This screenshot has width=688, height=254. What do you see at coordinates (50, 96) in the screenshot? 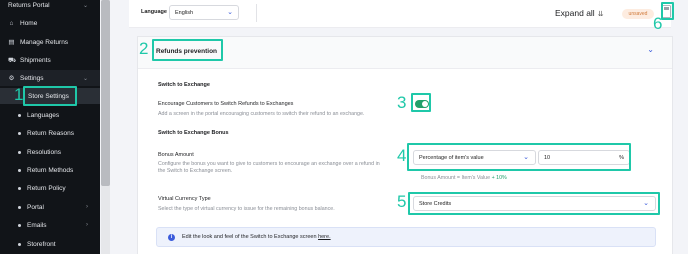
I see `highlight-store-settings` at bounding box center [50, 96].